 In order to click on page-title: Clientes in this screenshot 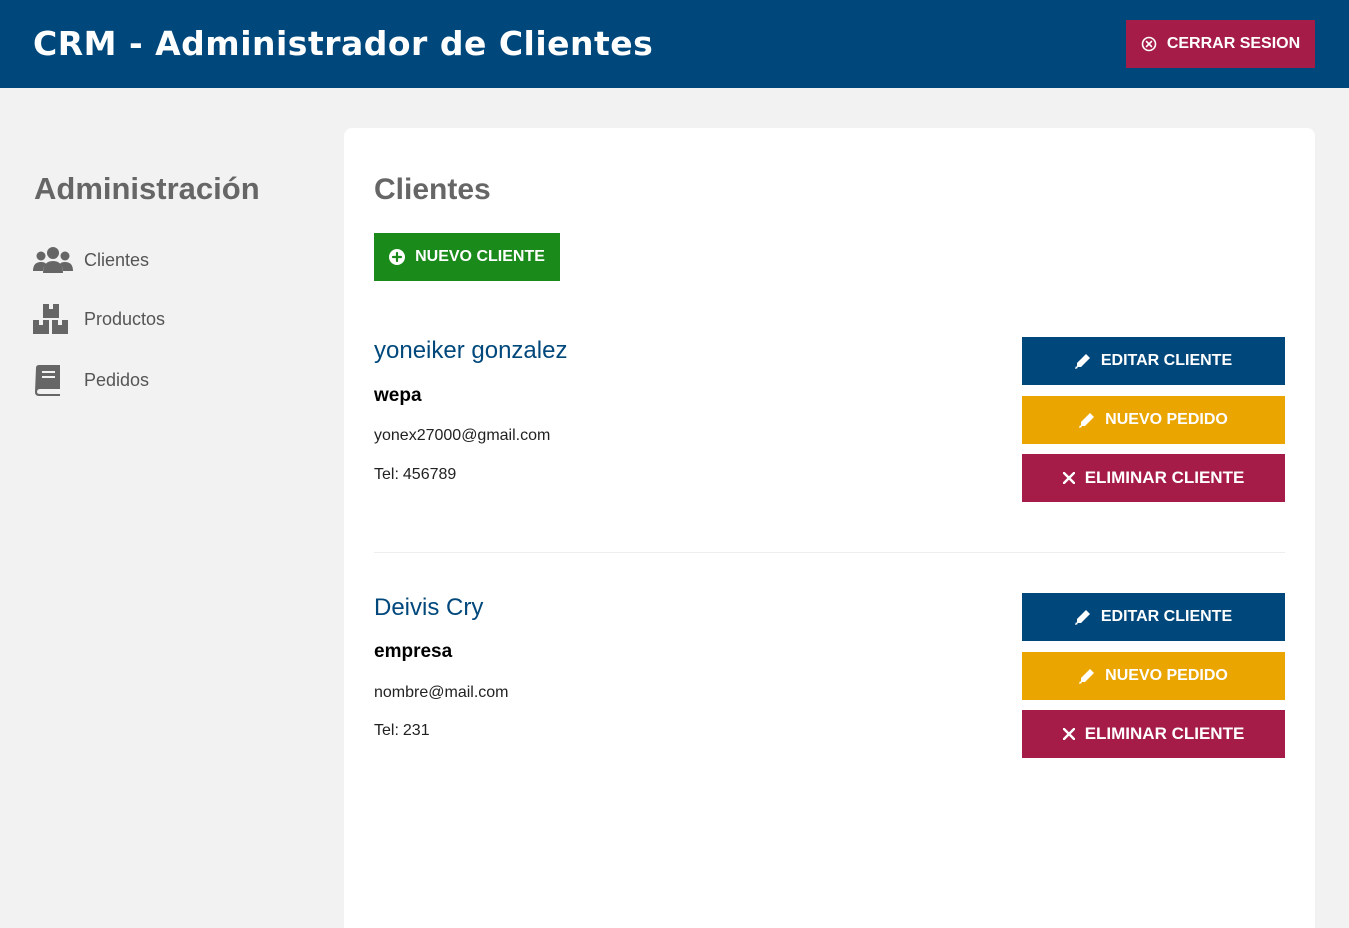, I will do `click(432, 189)`.